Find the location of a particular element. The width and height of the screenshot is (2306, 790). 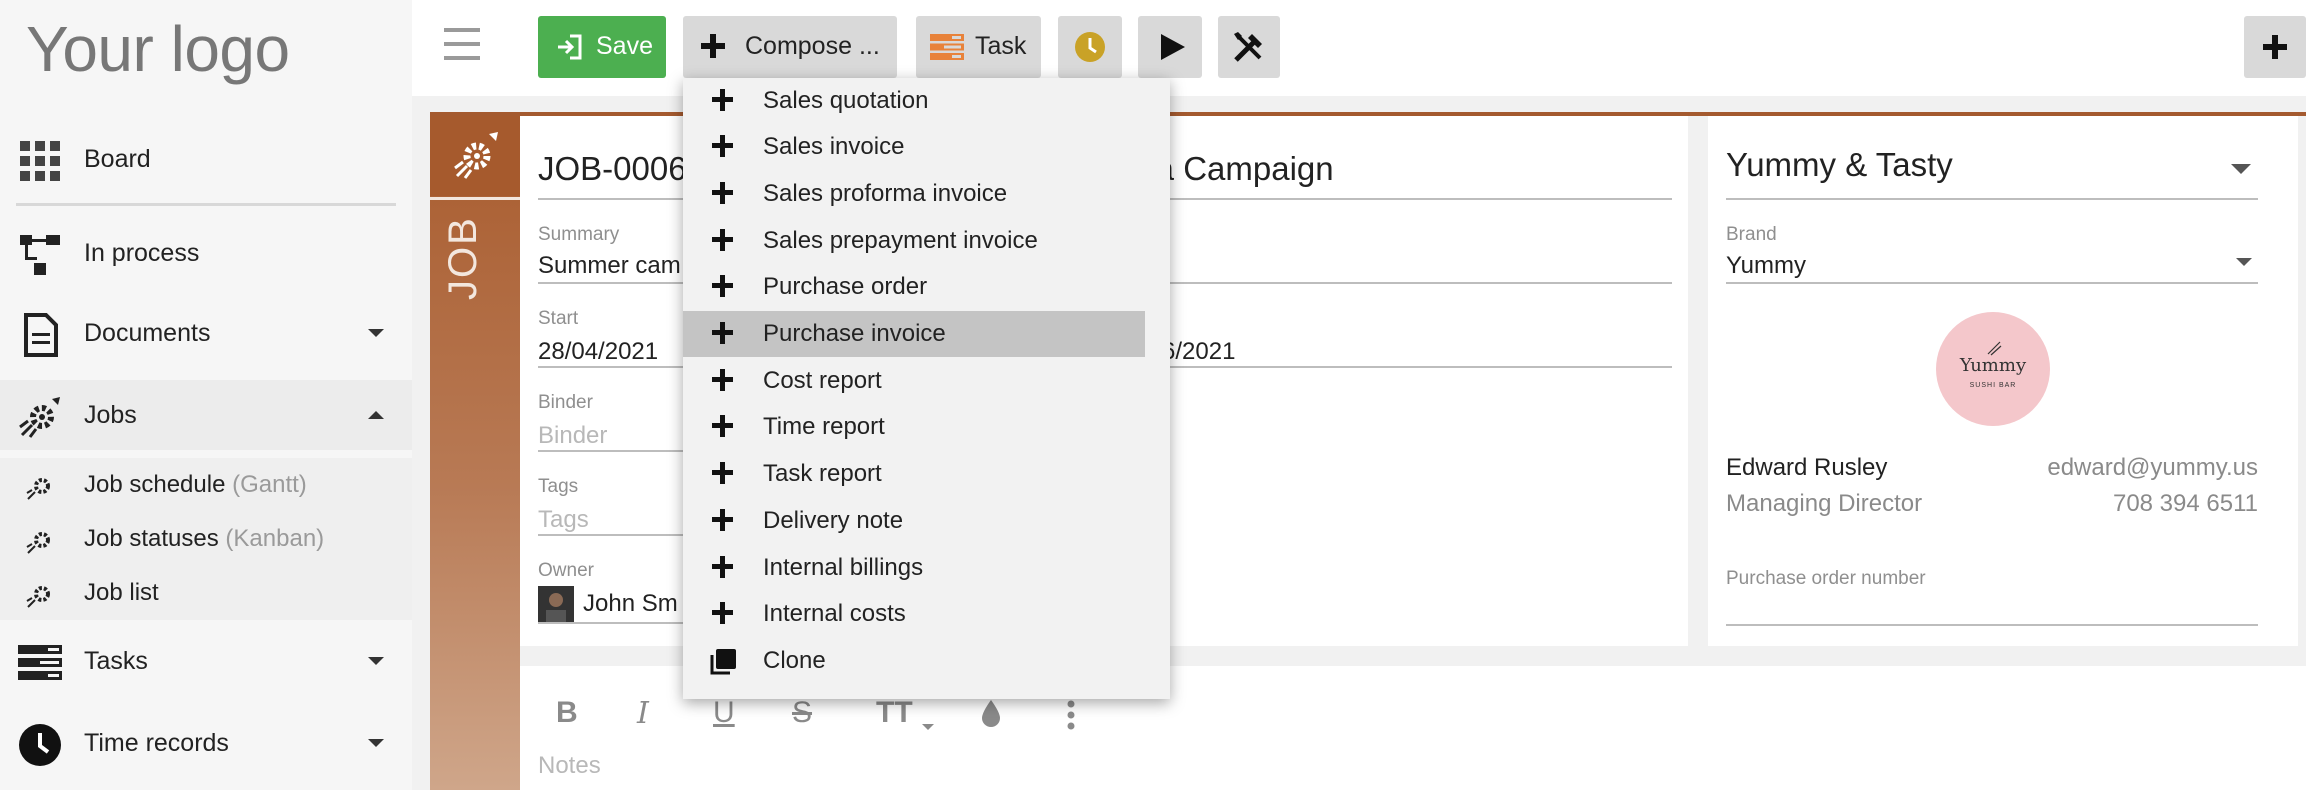

owner-field: John Sm is located at coordinates (630, 604).